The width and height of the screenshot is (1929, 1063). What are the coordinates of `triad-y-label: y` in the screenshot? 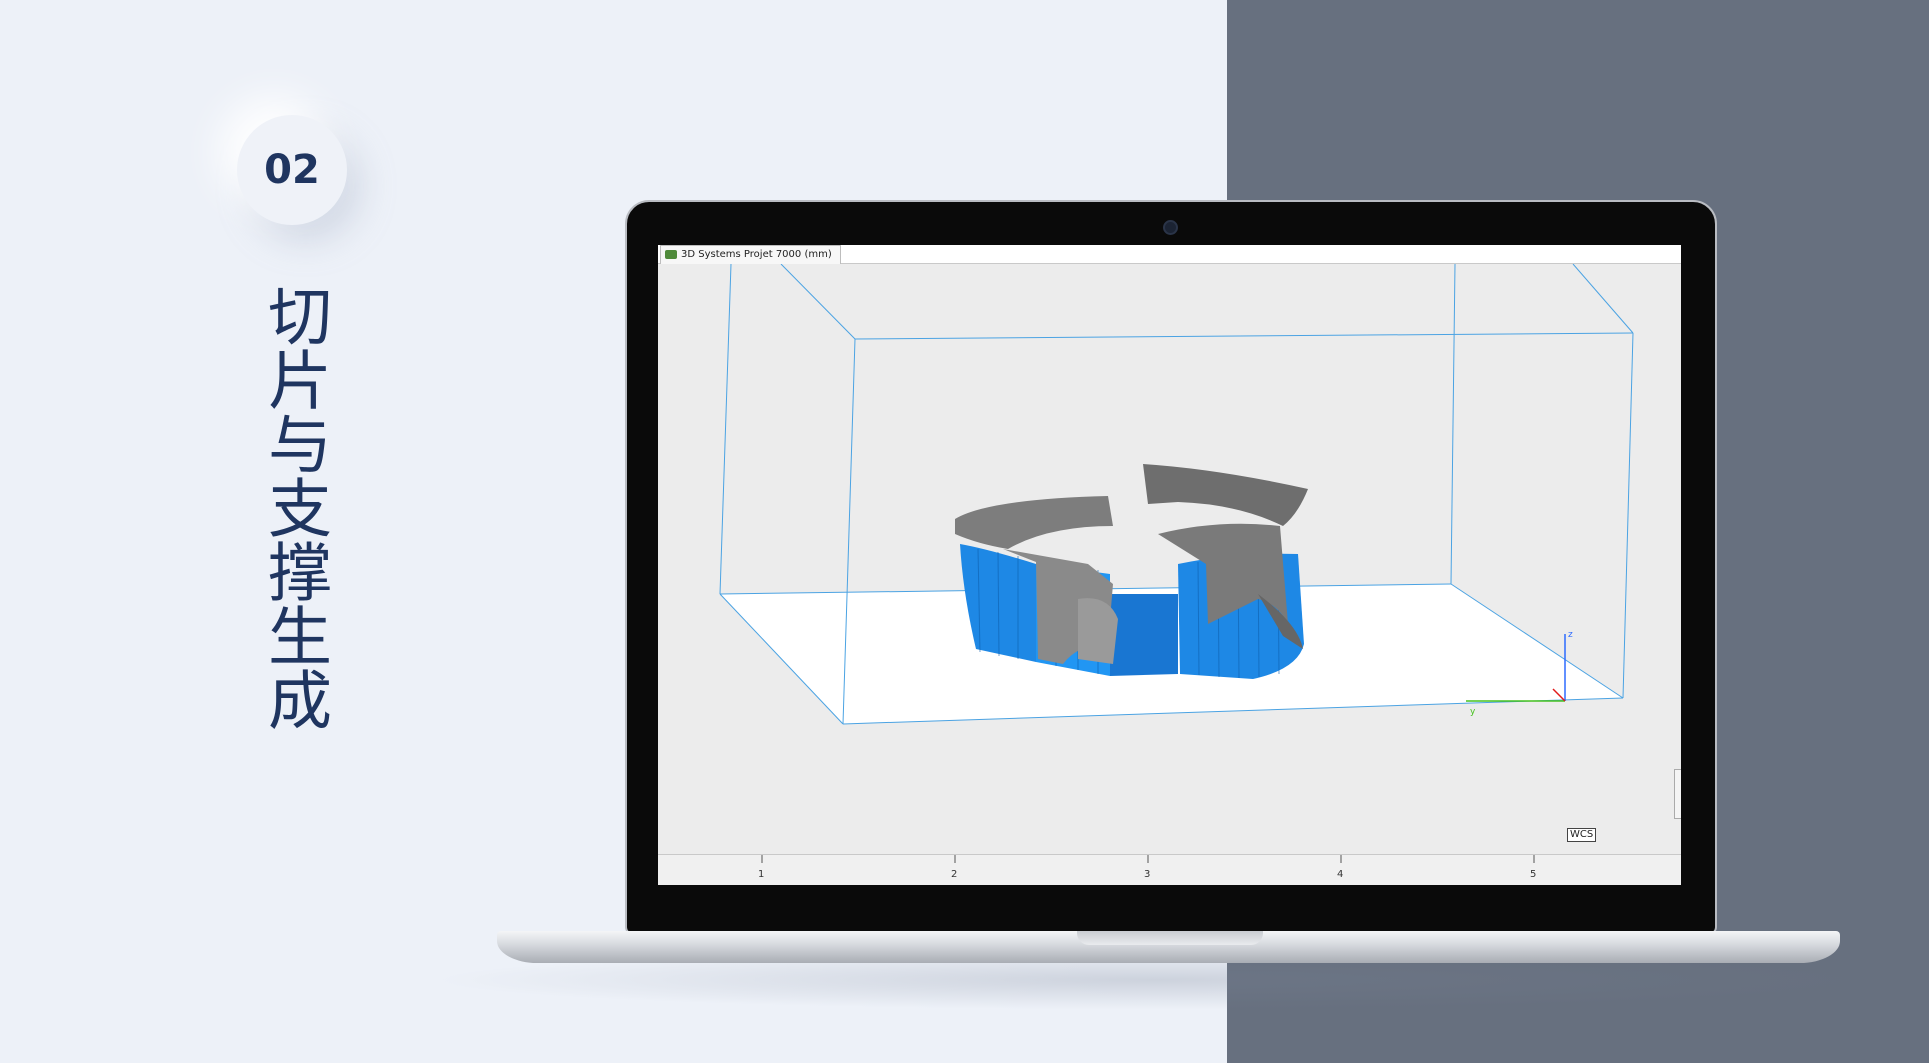 It's located at (1473, 712).